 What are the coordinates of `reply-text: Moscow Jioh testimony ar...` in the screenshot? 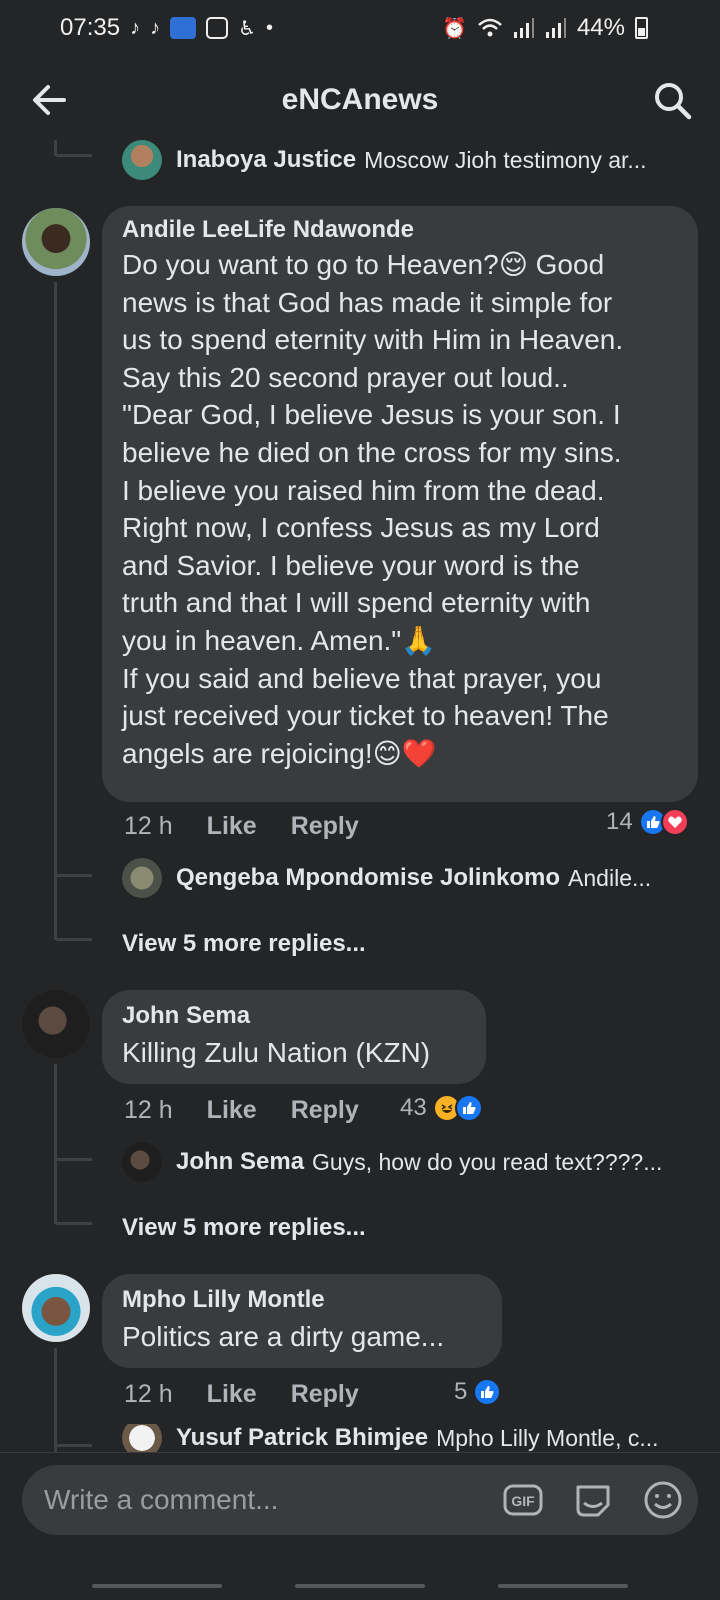 It's located at (505, 159).